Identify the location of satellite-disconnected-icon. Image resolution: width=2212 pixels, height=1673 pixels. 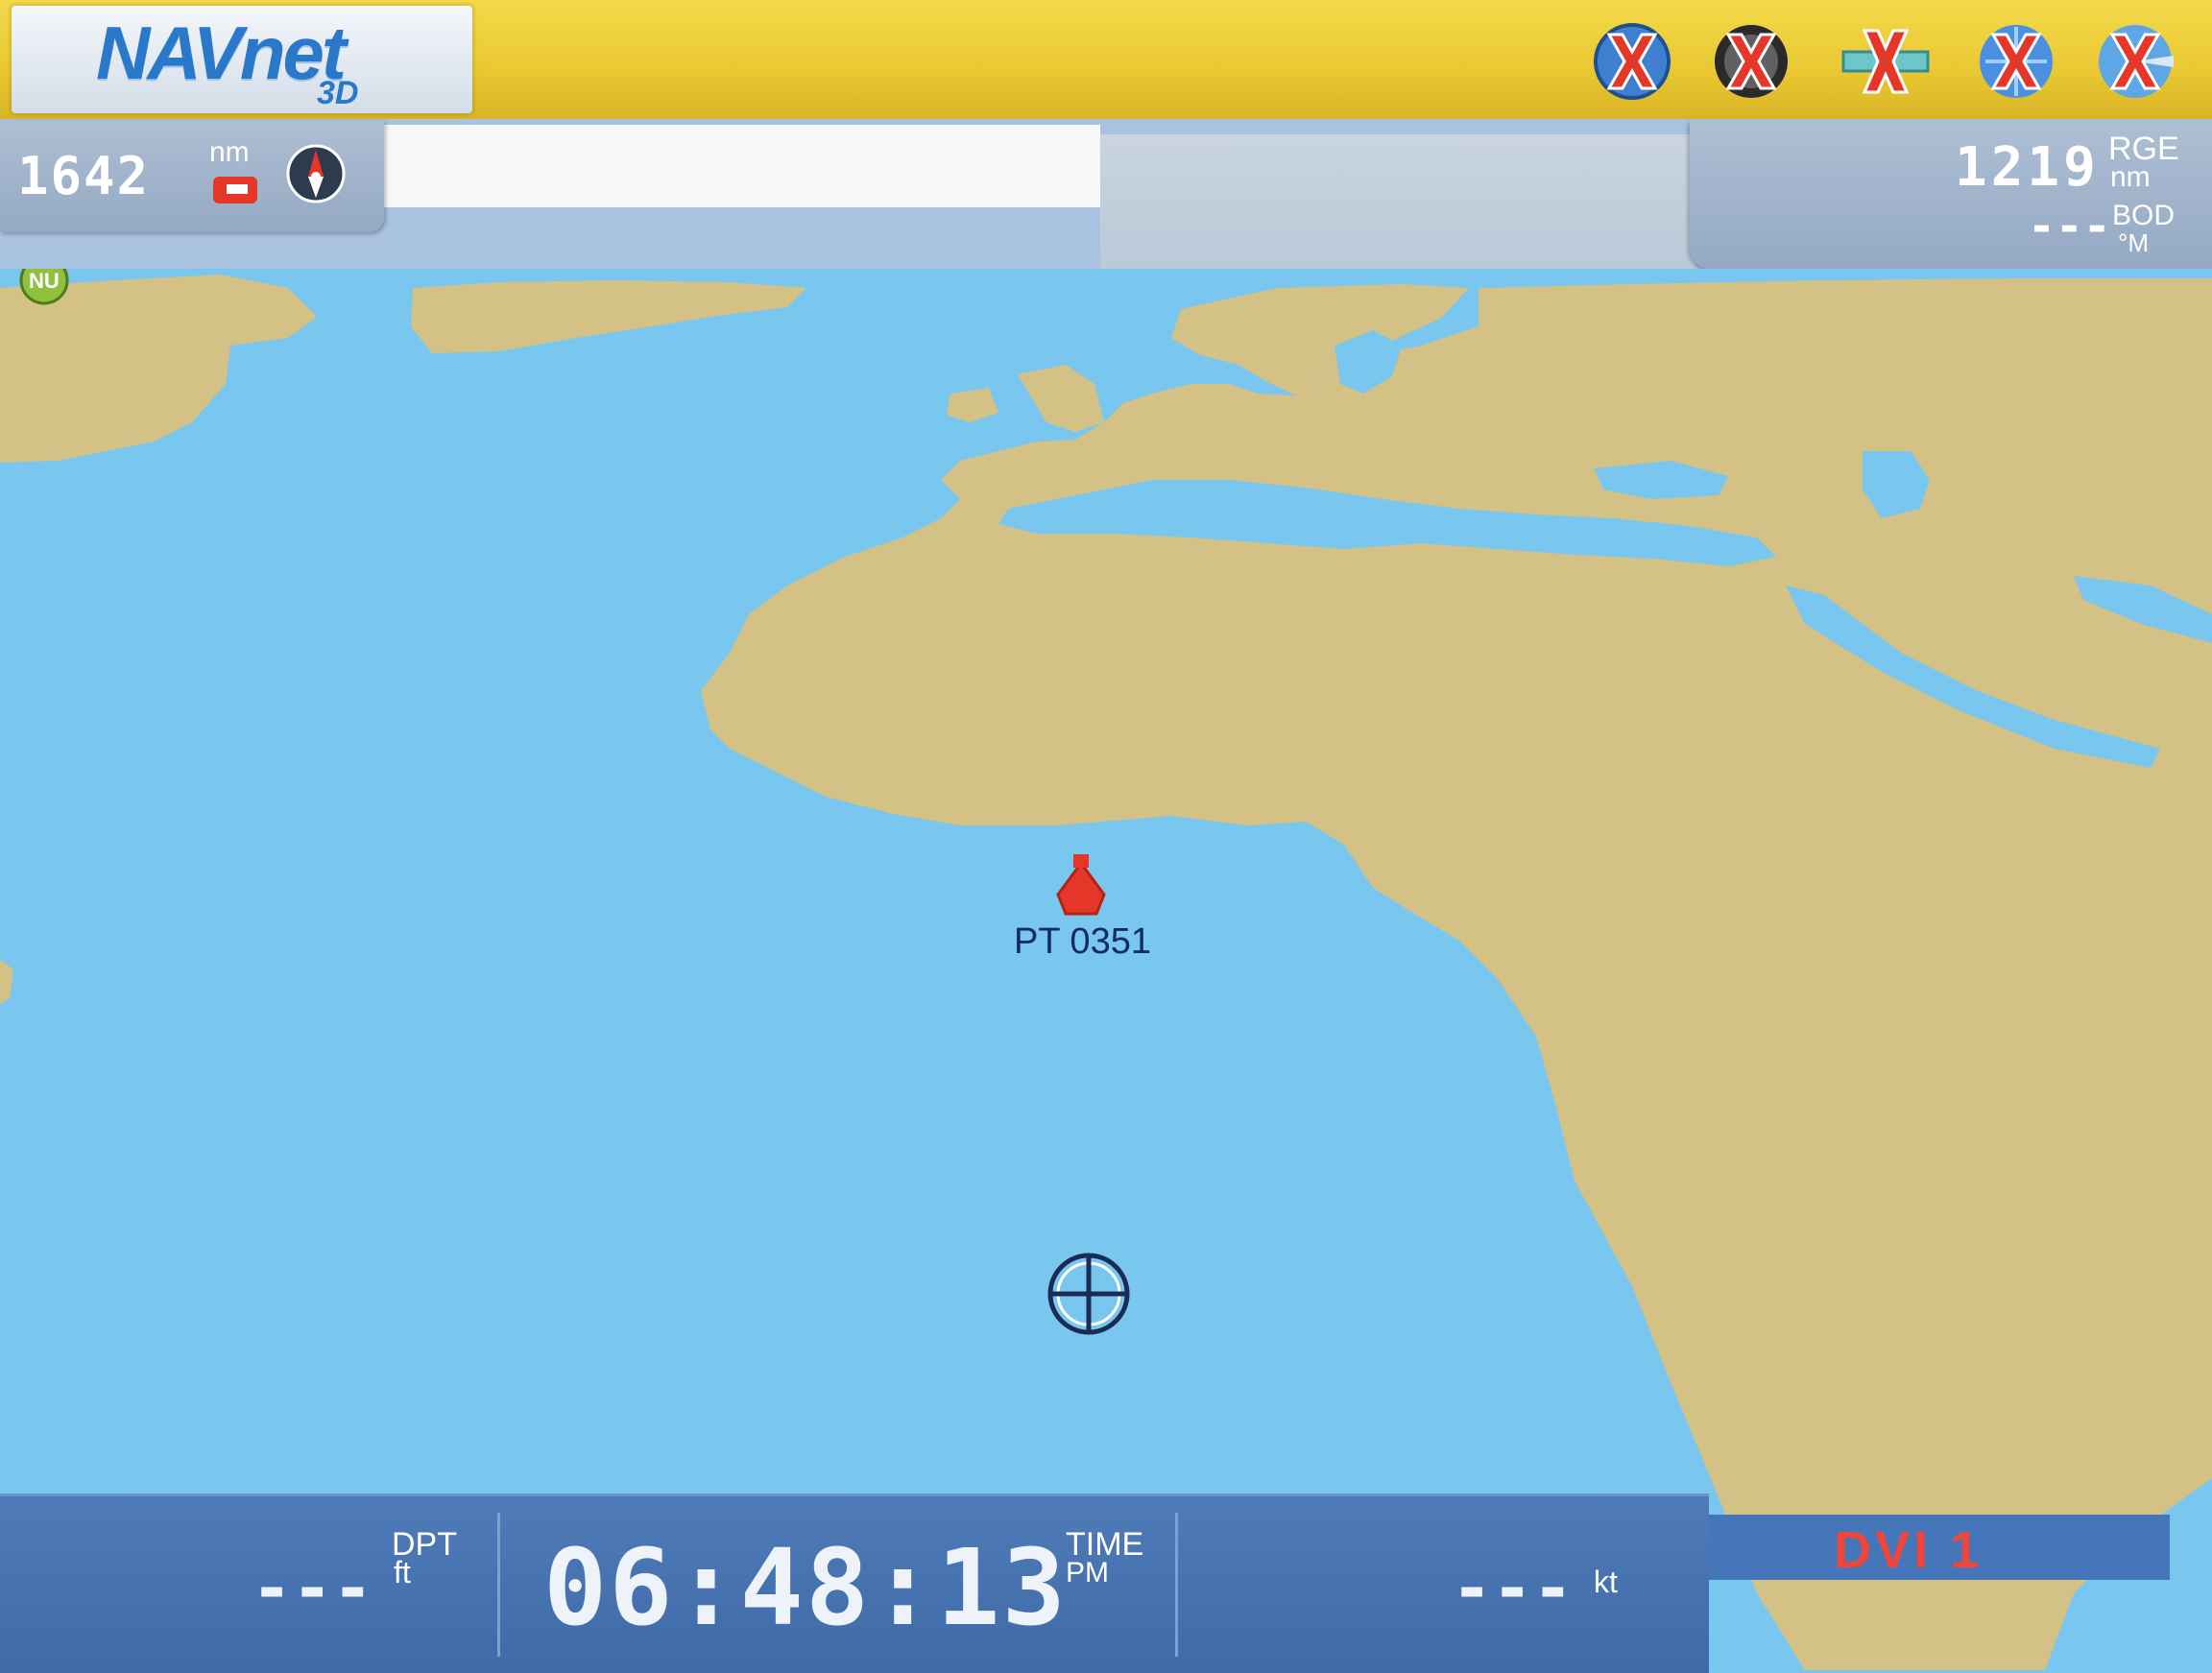
(1883, 61).